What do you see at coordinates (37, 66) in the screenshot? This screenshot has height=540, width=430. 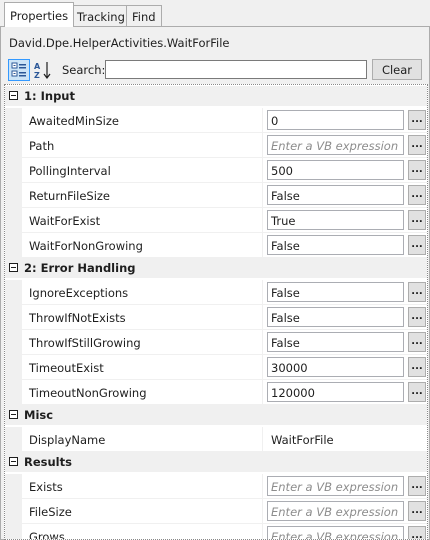 I see `svg-text: A` at bounding box center [37, 66].